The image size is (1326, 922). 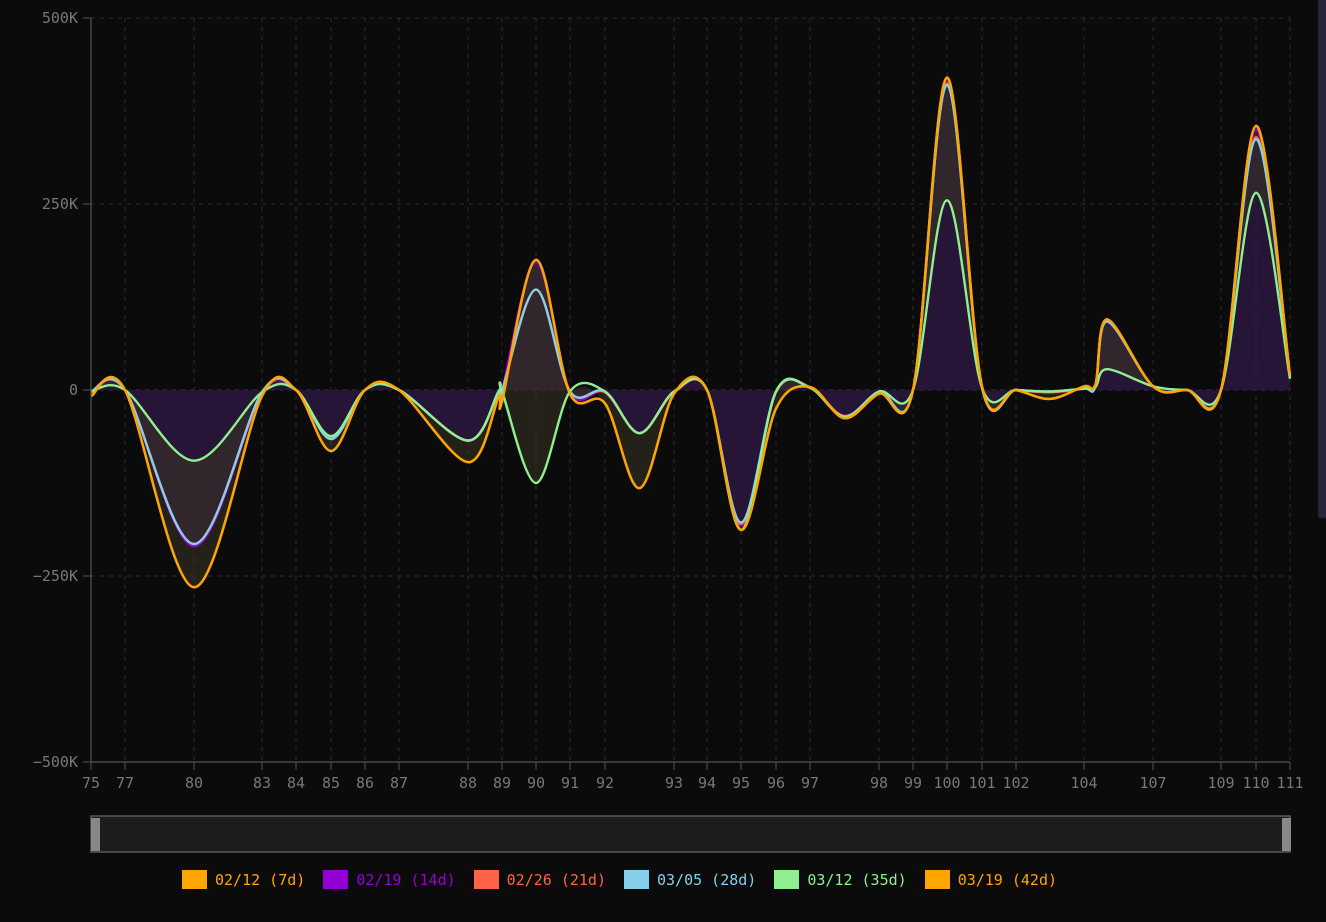 I want to click on legend-label: 03/05 (28d), so click(x=707, y=879).